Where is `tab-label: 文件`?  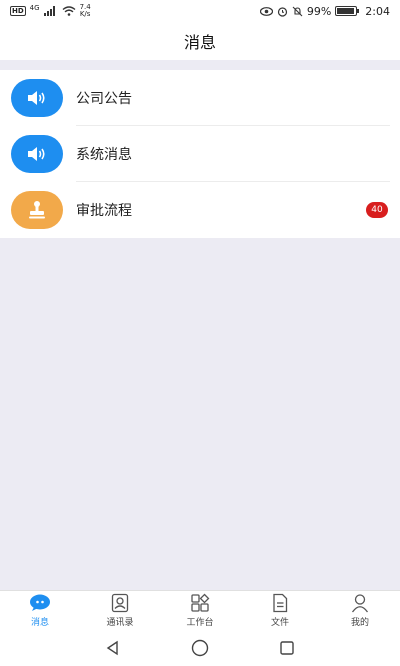
tab-label: 文件 is located at coordinates (279, 623).